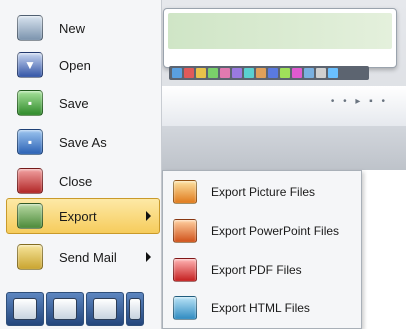  I want to click on open-folder-icon: ▼, so click(30, 65).